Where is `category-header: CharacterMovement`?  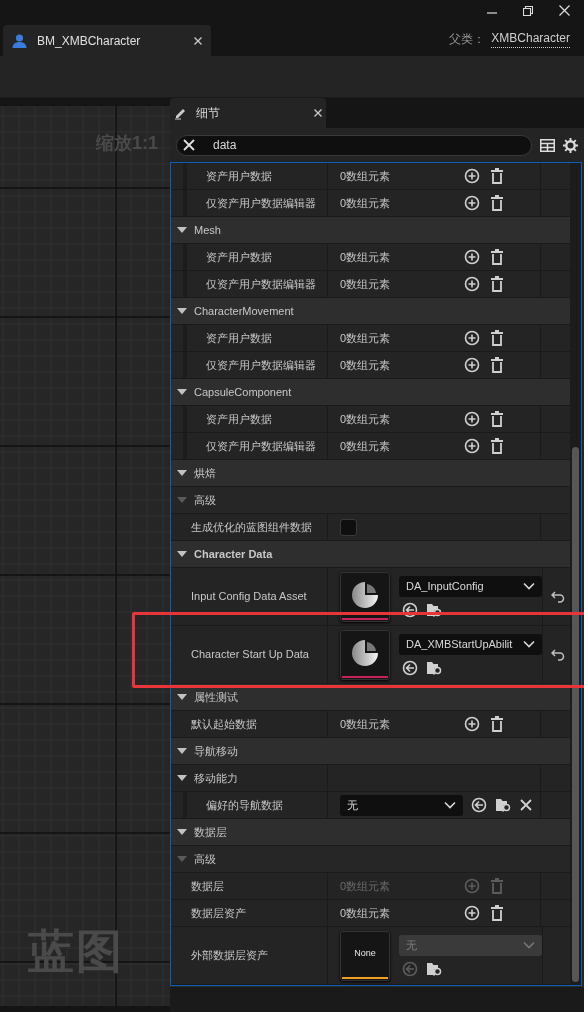
category-header: CharacterMovement is located at coordinates (370, 311).